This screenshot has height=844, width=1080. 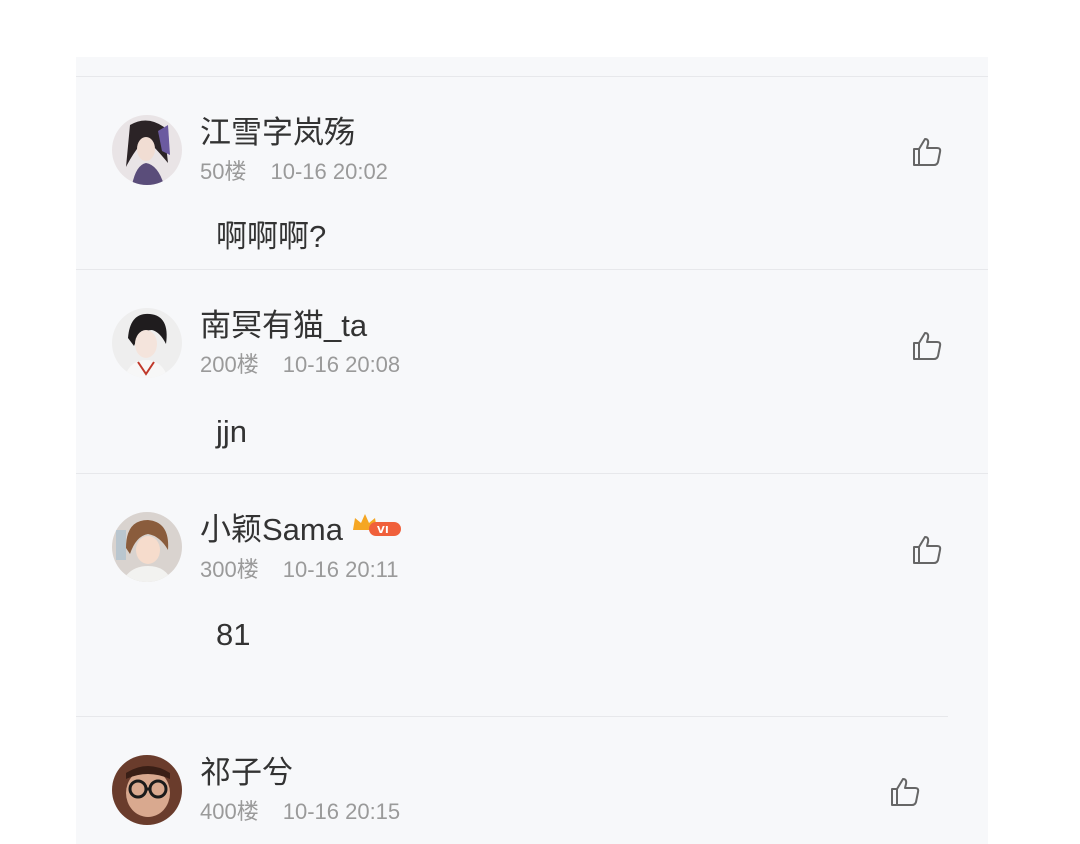 I want to click on timestamp: 10-16 20:15, so click(x=341, y=811).